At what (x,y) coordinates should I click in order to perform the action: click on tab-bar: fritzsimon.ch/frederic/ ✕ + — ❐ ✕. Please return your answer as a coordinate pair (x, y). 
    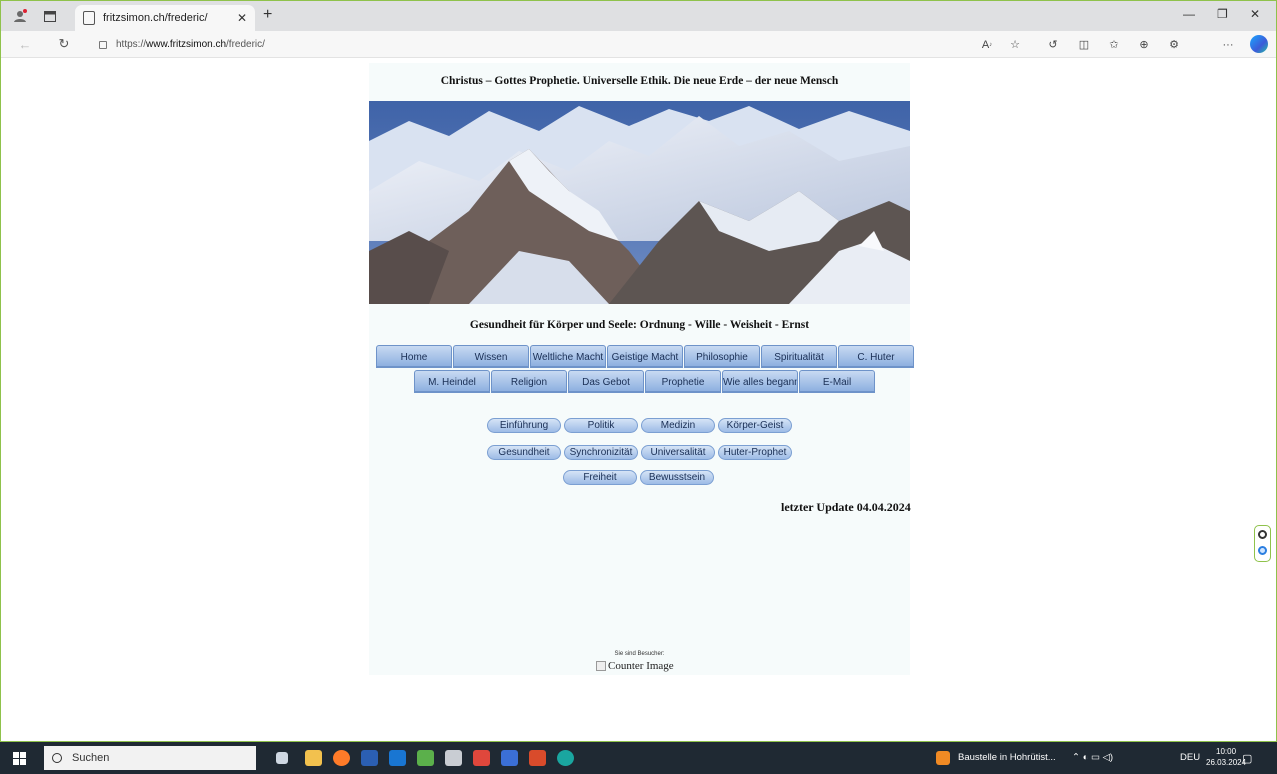
    Looking at the image, I should click on (638, 16).